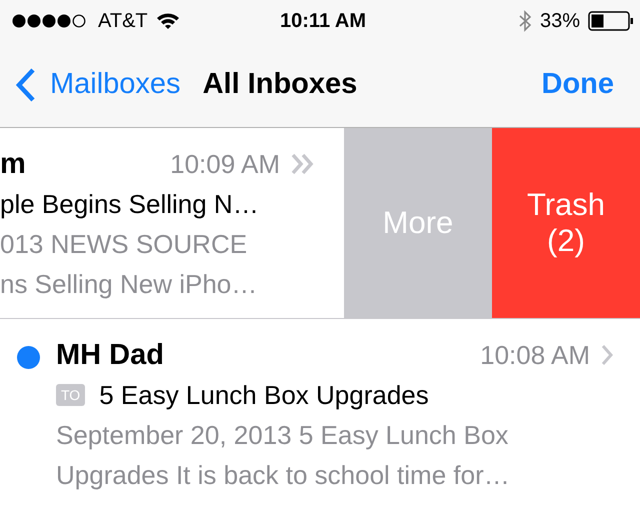  Describe the element at coordinates (560, 21) in the screenshot. I see `battery-percent: 33%` at that location.